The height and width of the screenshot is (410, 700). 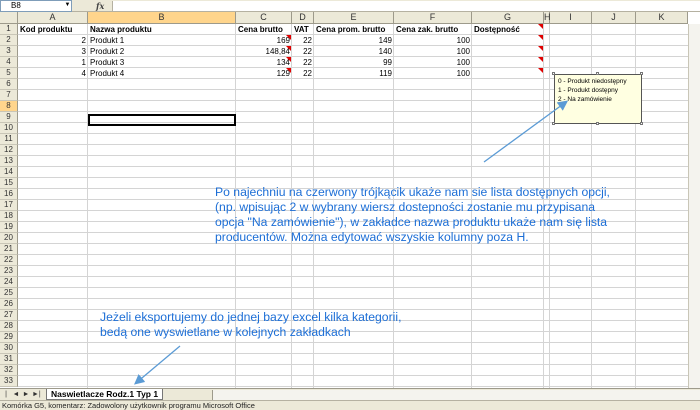 What do you see at coordinates (162, 120) in the screenshot?
I see `active-cell-b8` at bounding box center [162, 120].